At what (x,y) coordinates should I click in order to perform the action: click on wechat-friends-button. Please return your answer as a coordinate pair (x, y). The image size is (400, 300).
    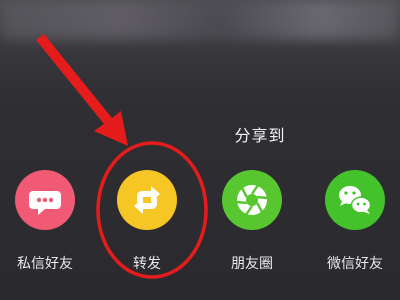
    Looking at the image, I should click on (355, 200).